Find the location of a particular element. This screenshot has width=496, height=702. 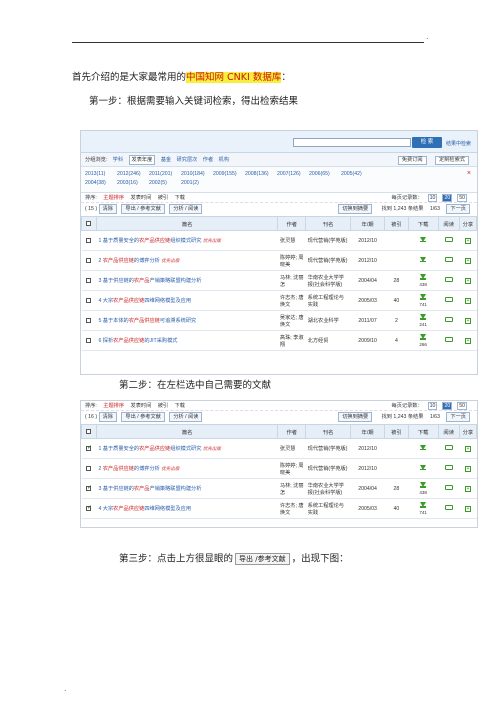

title-keyword: 农产品 is located at coordinates (142, 489).